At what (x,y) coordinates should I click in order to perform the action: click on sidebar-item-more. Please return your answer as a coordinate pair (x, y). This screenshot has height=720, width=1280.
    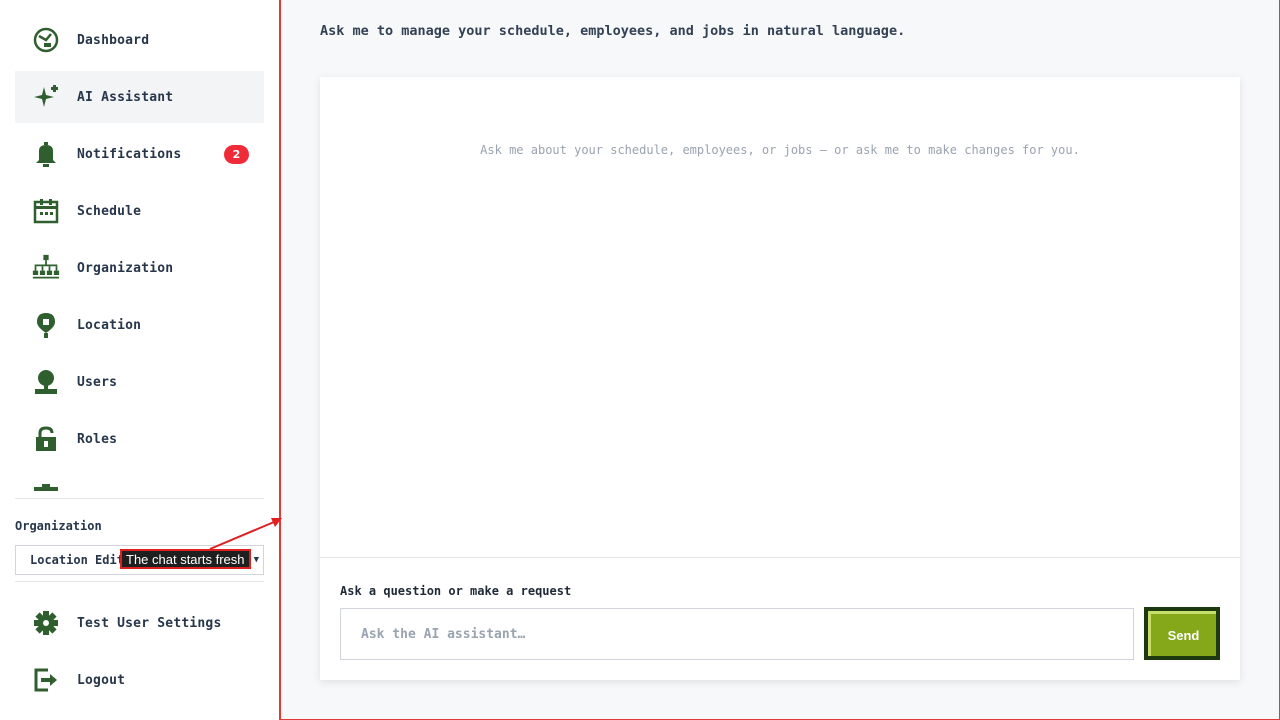
    Looking at the image, I should click on (139, 481).